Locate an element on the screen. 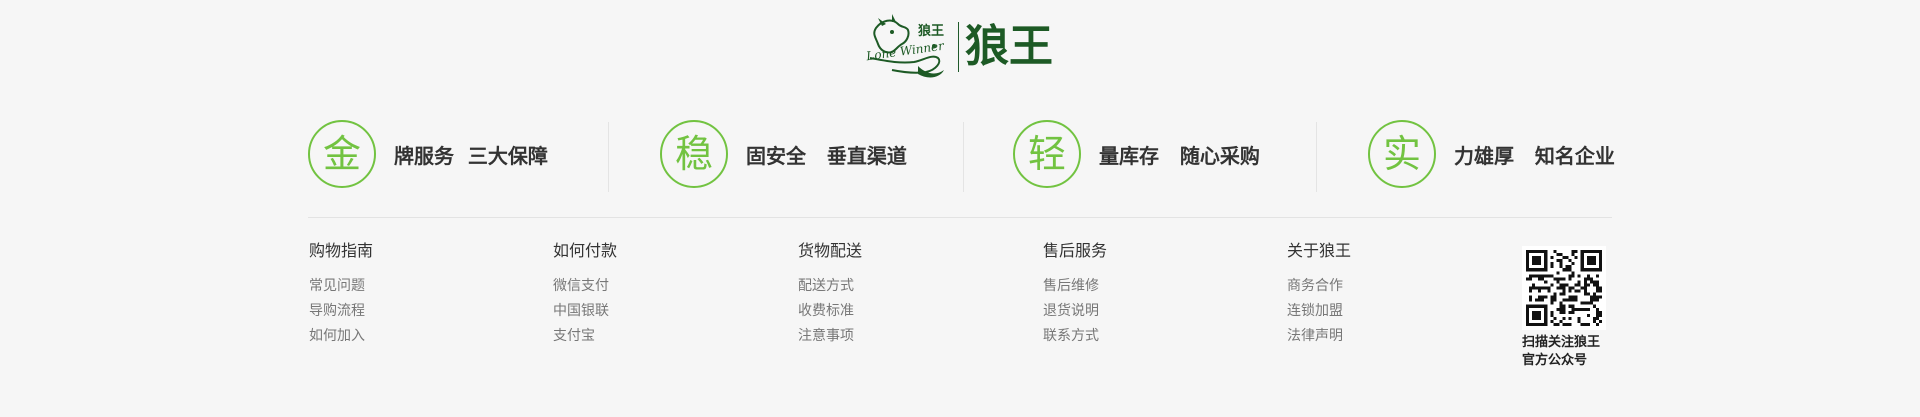 This screenshot has width=1920, height=417. logo-divider is located at coordinates (958, 47).